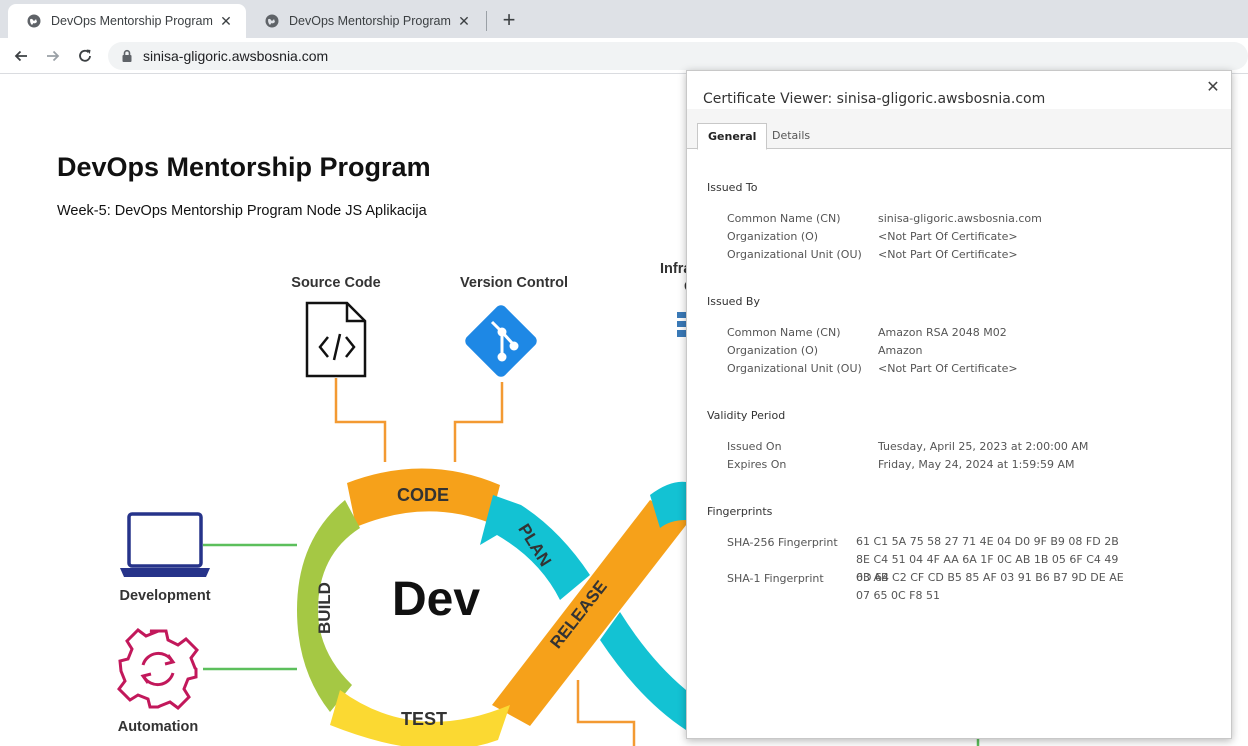  I want to click on source-code-label: Source Code, so click(335, 283).